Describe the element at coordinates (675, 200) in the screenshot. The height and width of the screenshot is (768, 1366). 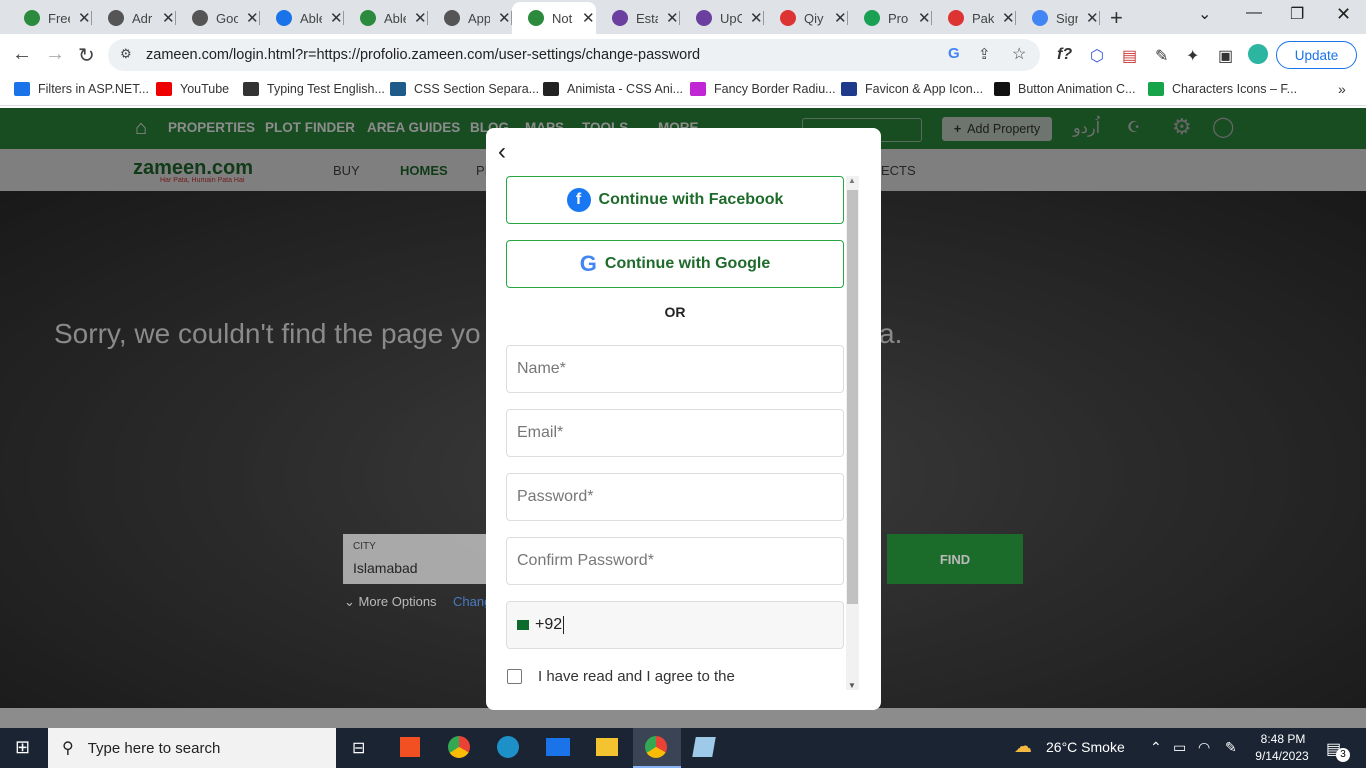
I see `continue-facebook-button: f Continue with Facebook` at that location.